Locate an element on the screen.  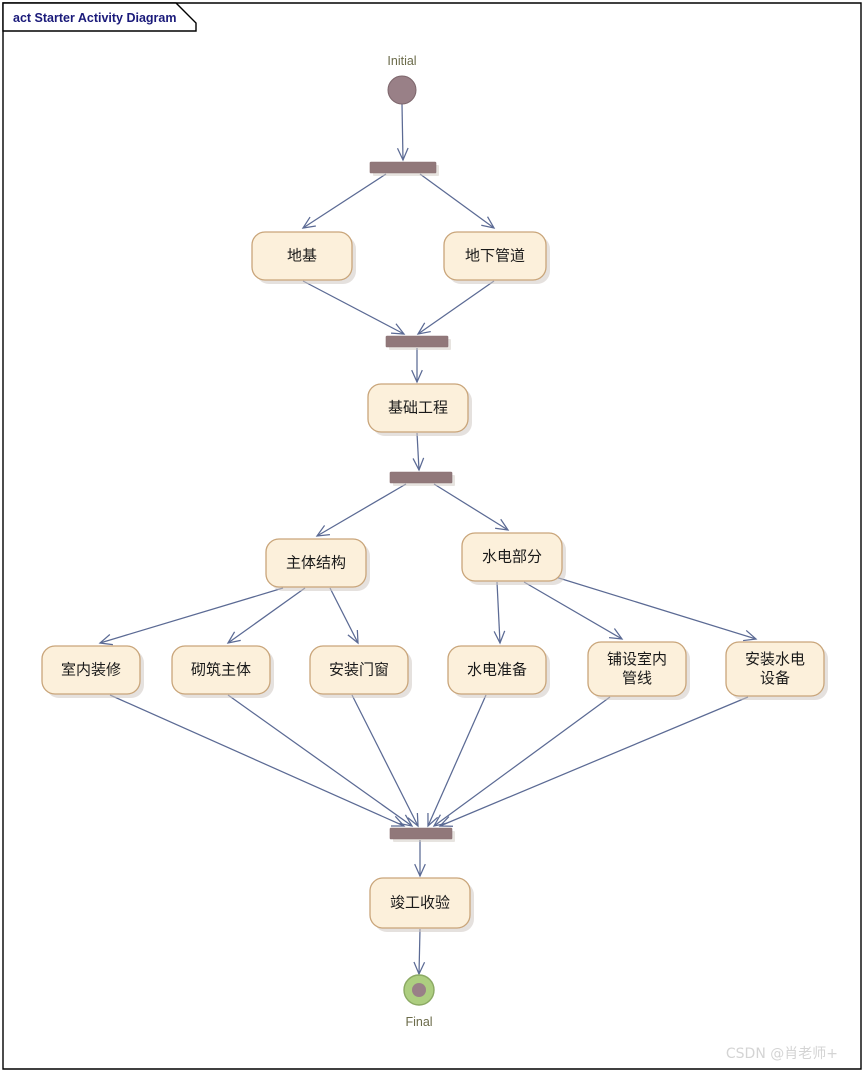
edge-n2-to-b2 is located at coordinates (456, 307).